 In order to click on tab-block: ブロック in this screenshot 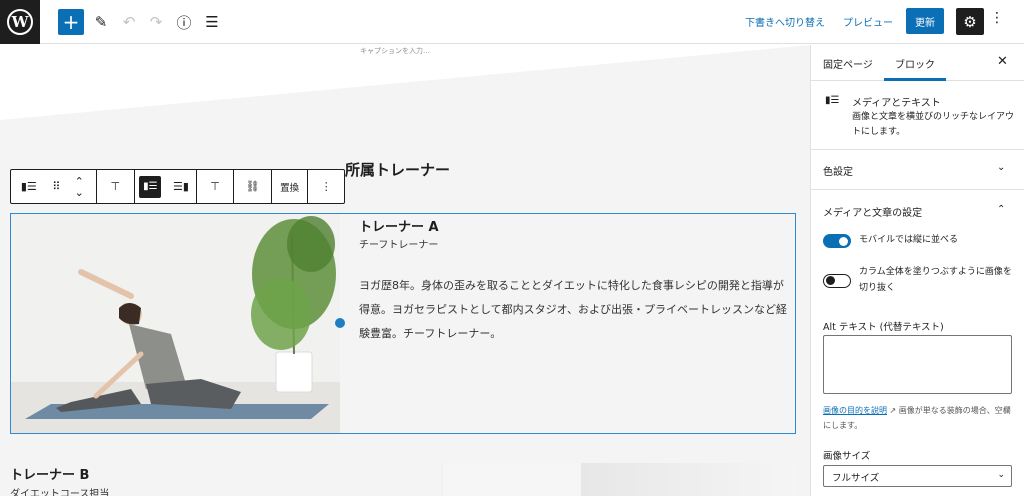, I will do `click(915, 63)`.